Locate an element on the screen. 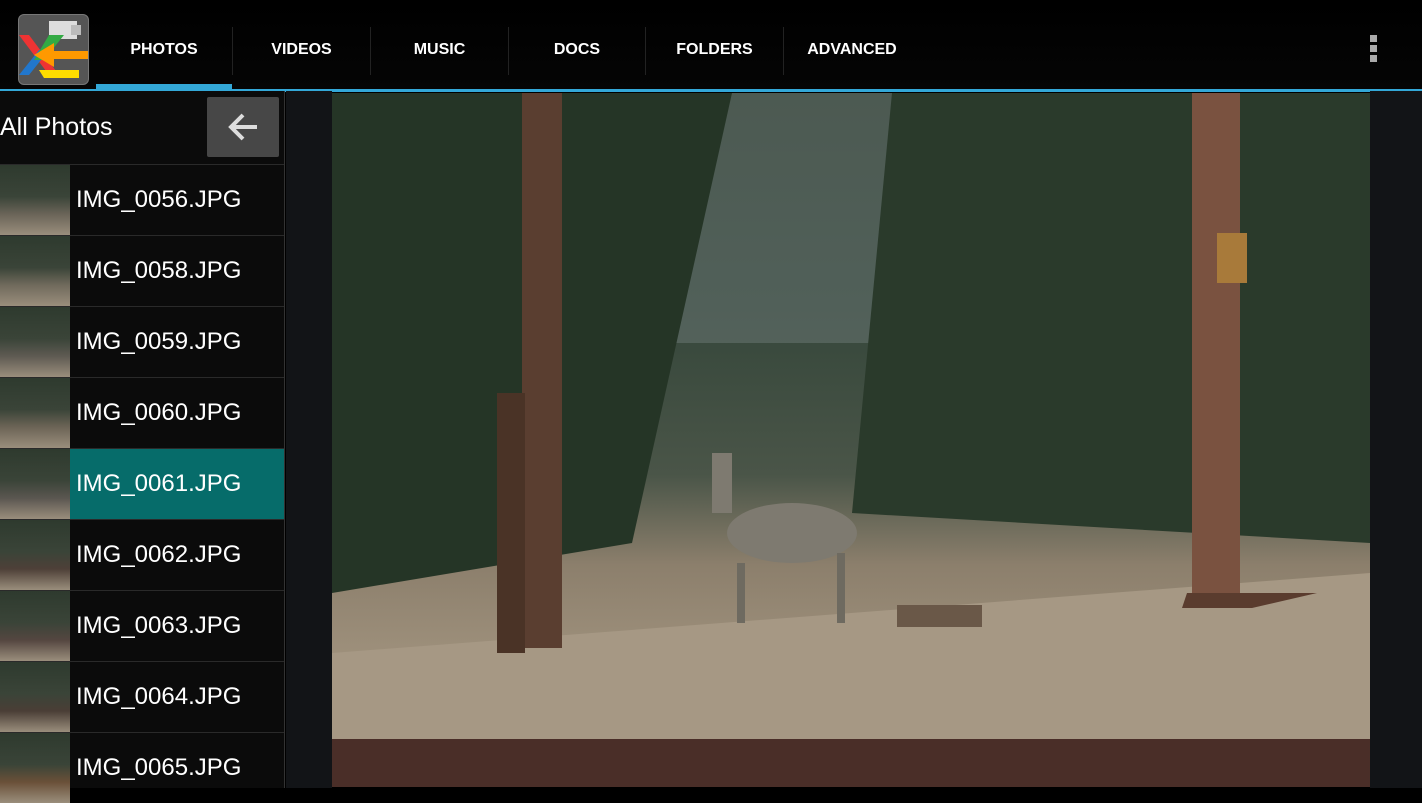 The width and height of the screenshot is (1422, 803). list-item: IMG_0061.JPG is located at coordinates (142, 483).